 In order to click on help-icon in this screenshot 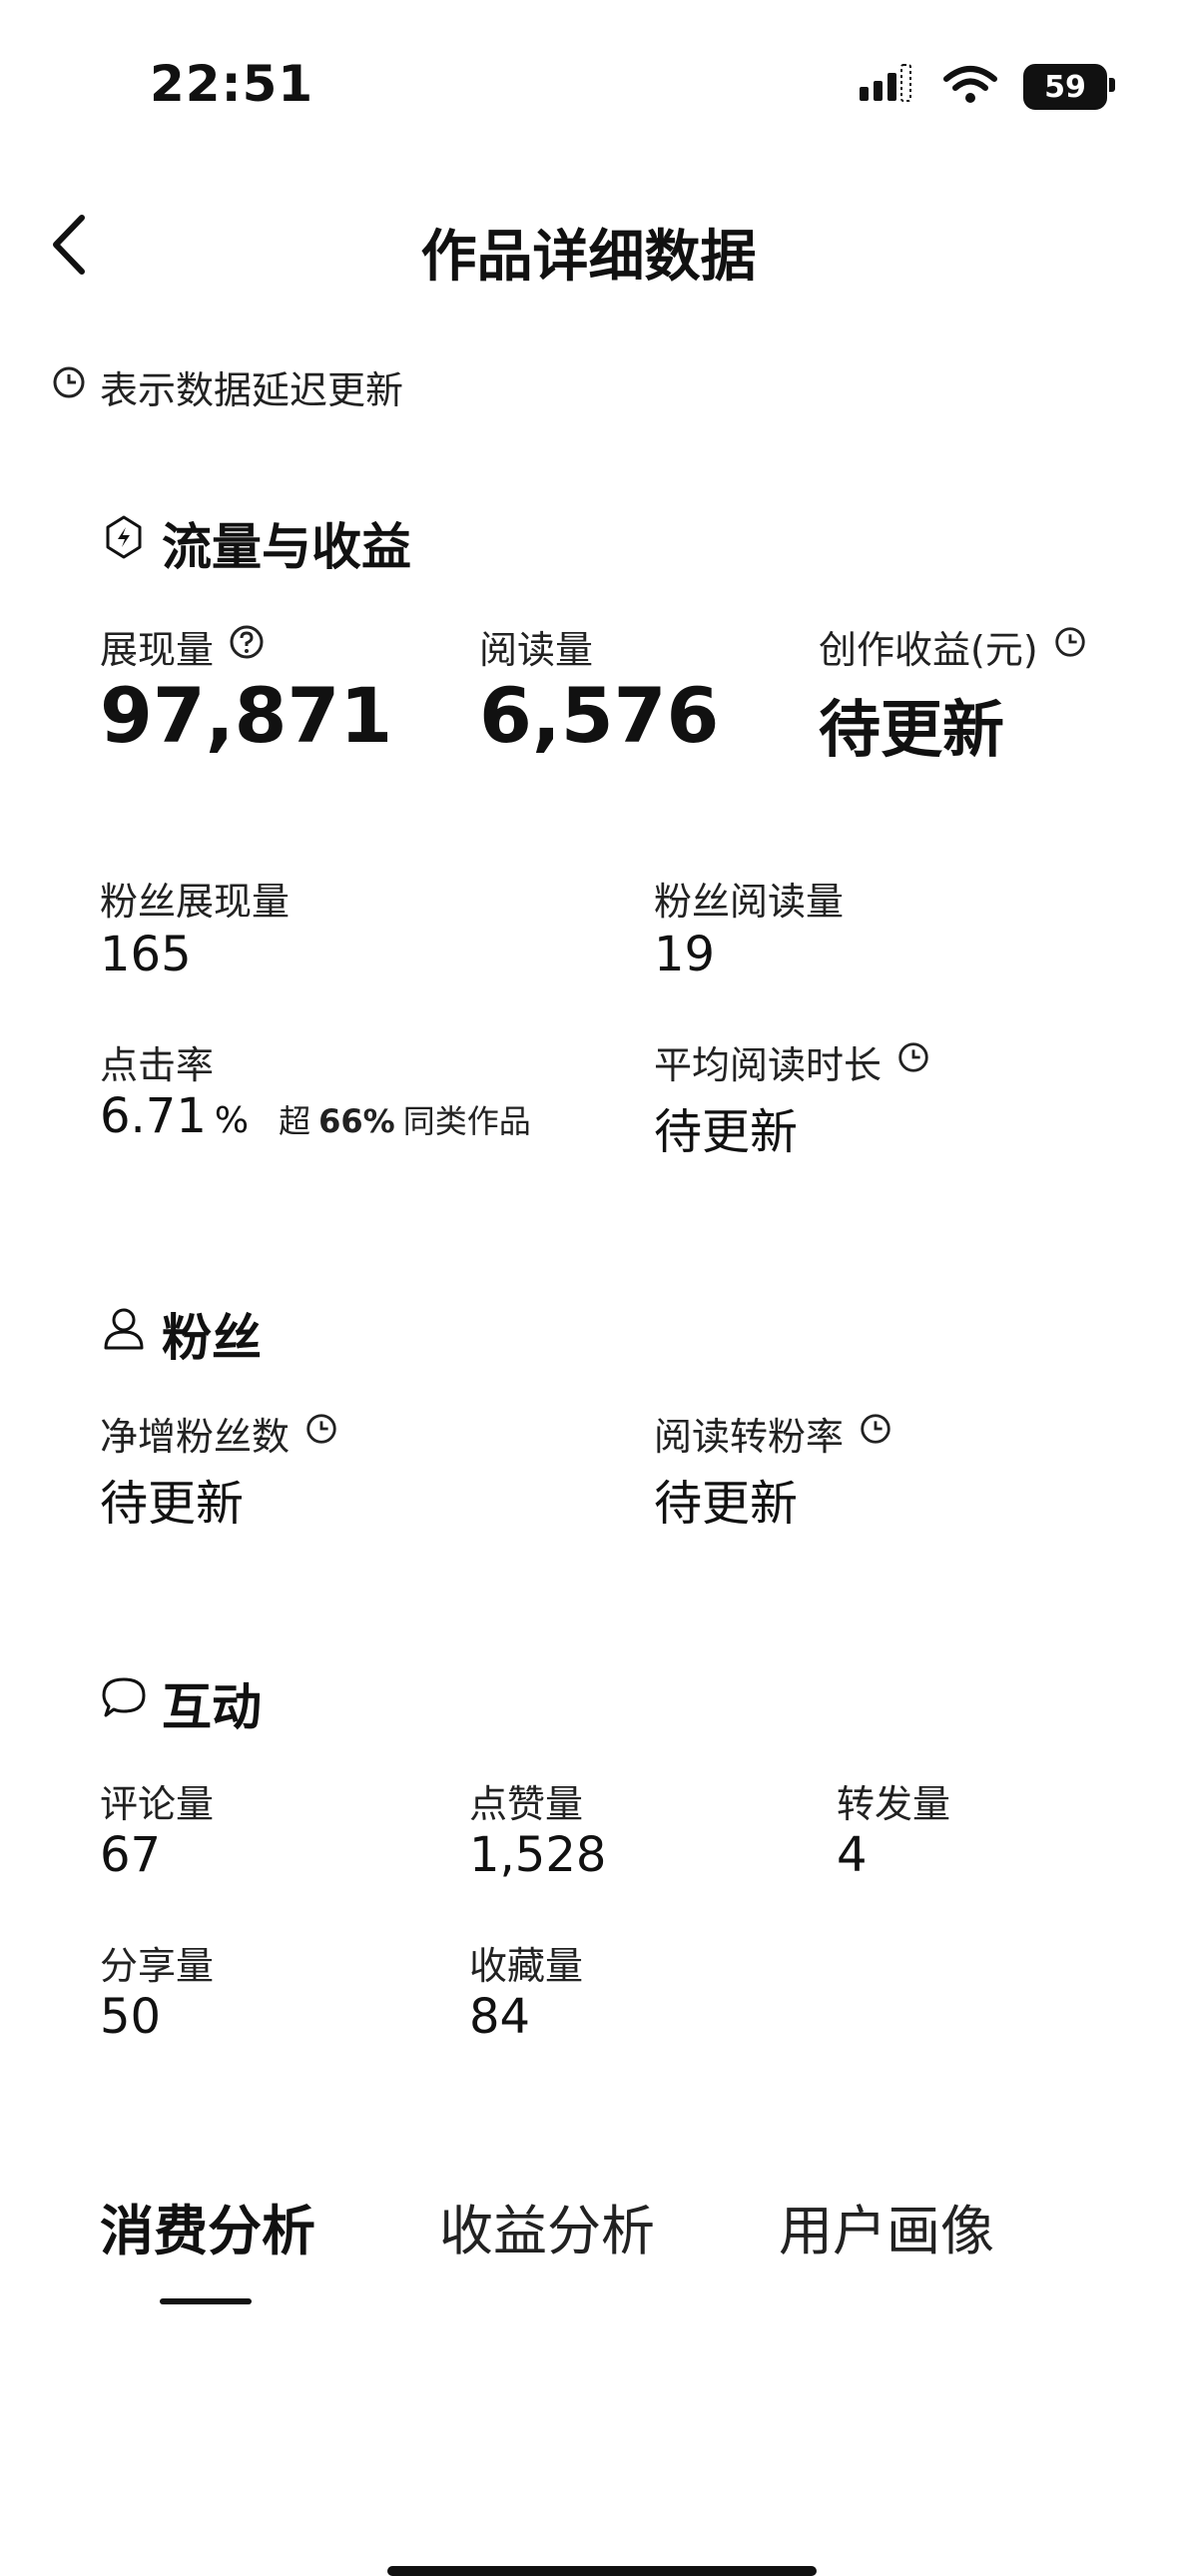, I will do `click(247, 646)`.